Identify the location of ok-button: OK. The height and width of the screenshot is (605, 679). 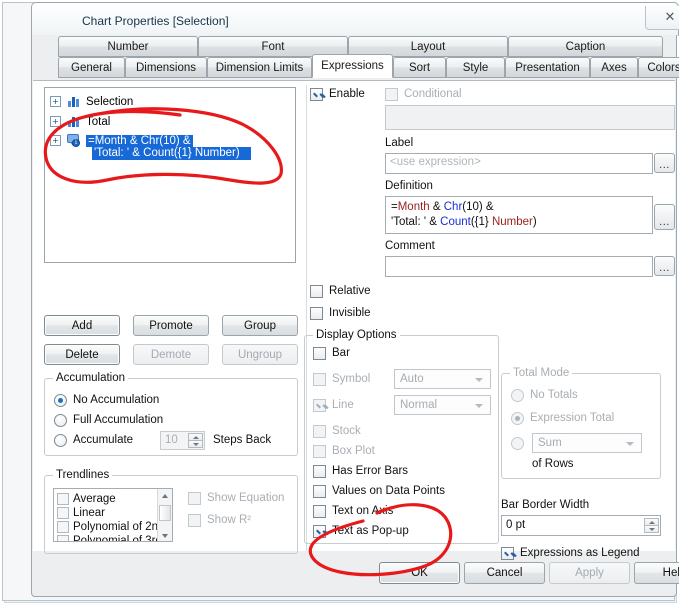
(419, 573).